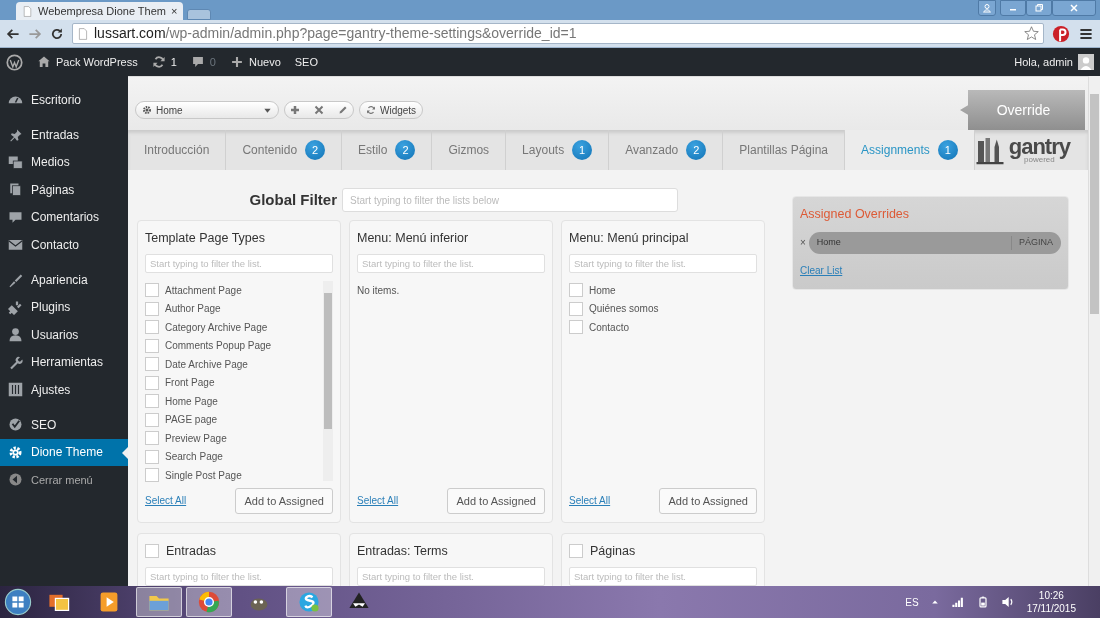  What do you see at coordinates (199, 14) in the screenshot?
I see `new-tab-button` at bounding box center [199, 14].